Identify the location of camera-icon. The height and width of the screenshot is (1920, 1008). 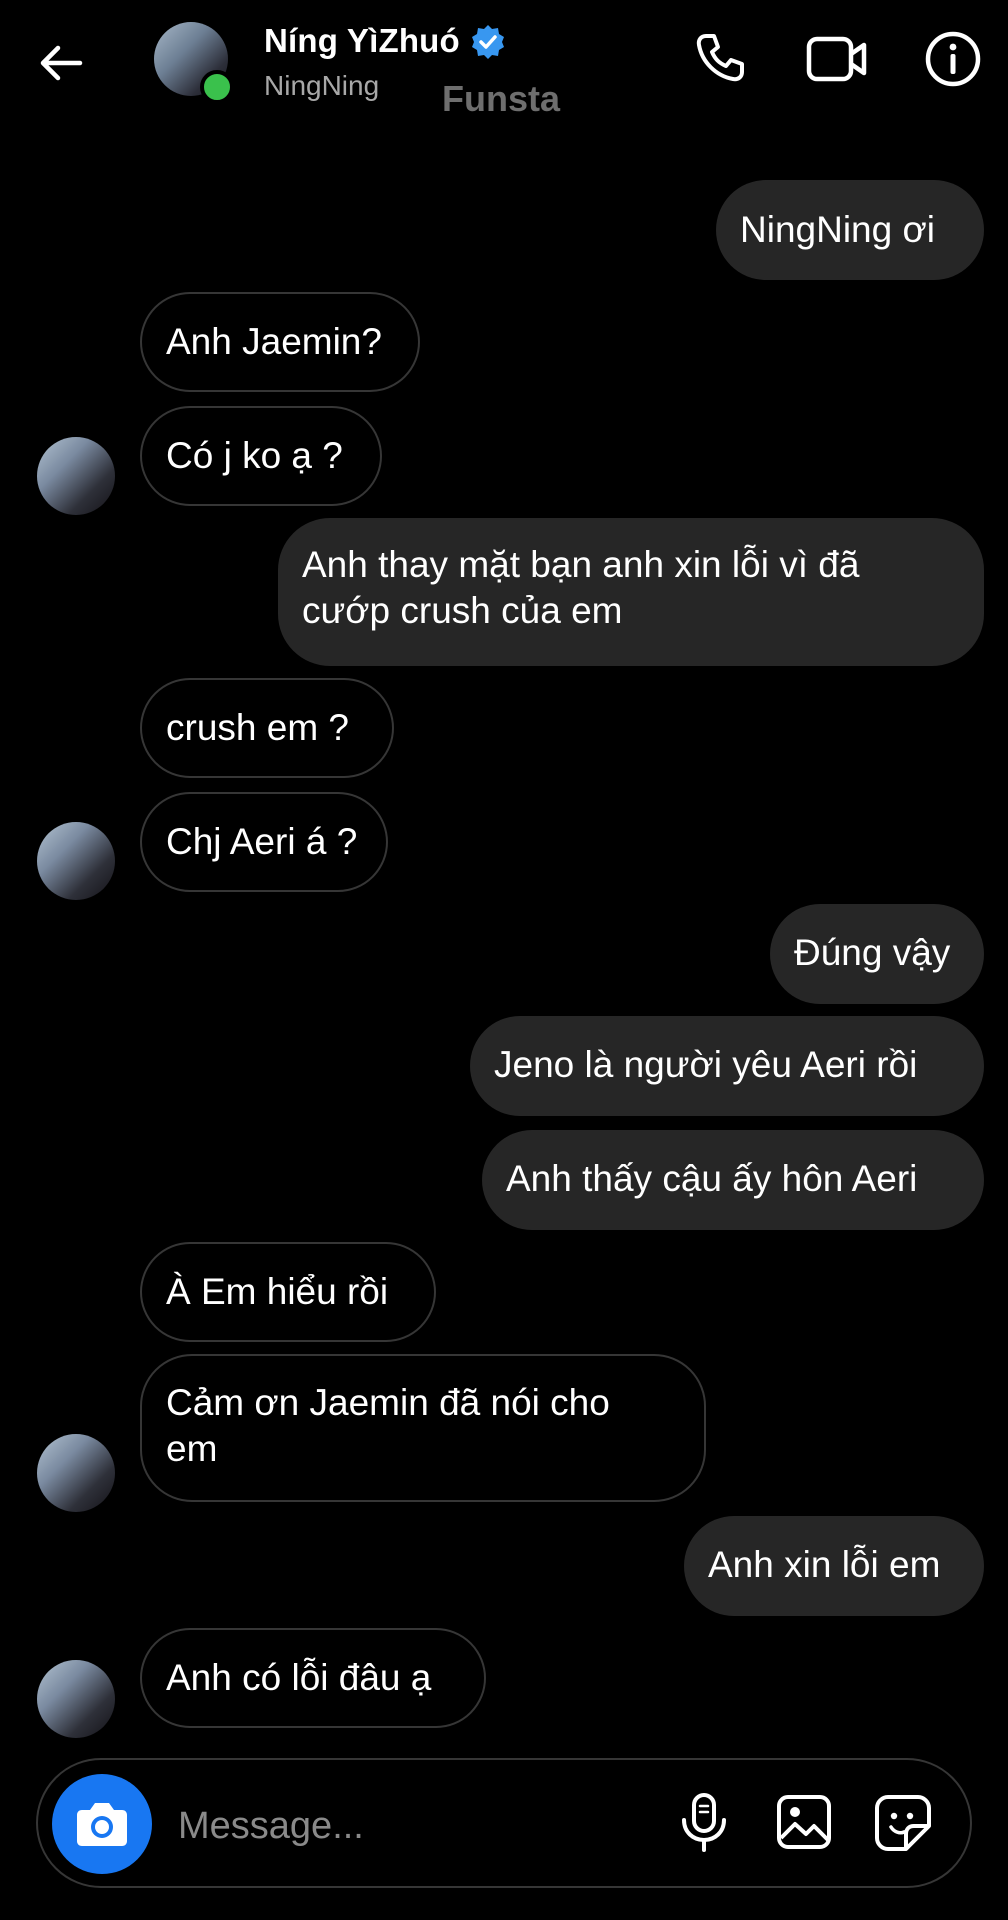
(102, 1824).